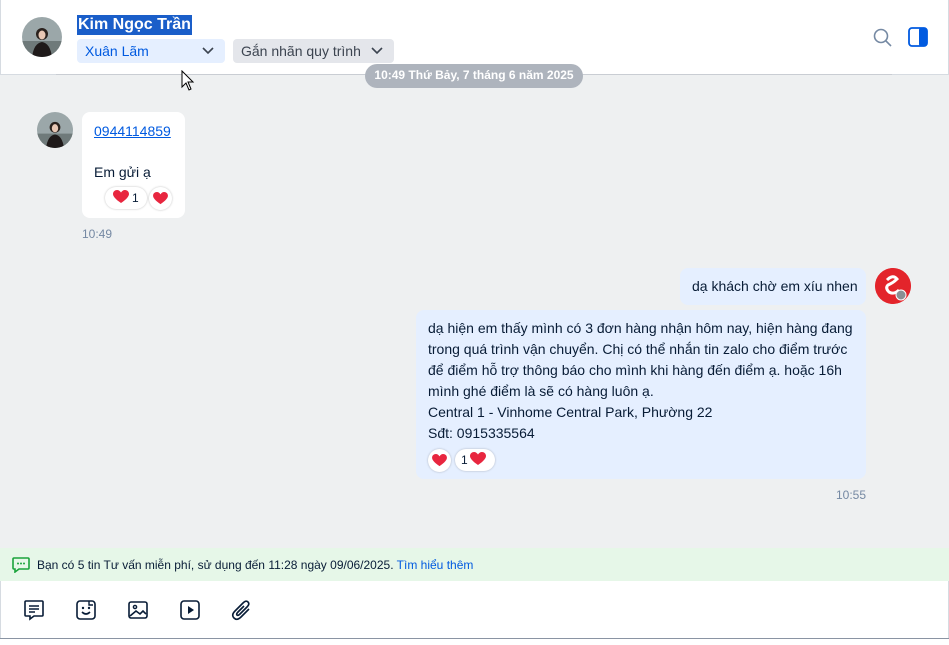  What do you see at coordinates (301, 51) in the screenshot?
I see `process-label-select-label: Gắn nhãn quy trình` at bounding box center [301, 51].